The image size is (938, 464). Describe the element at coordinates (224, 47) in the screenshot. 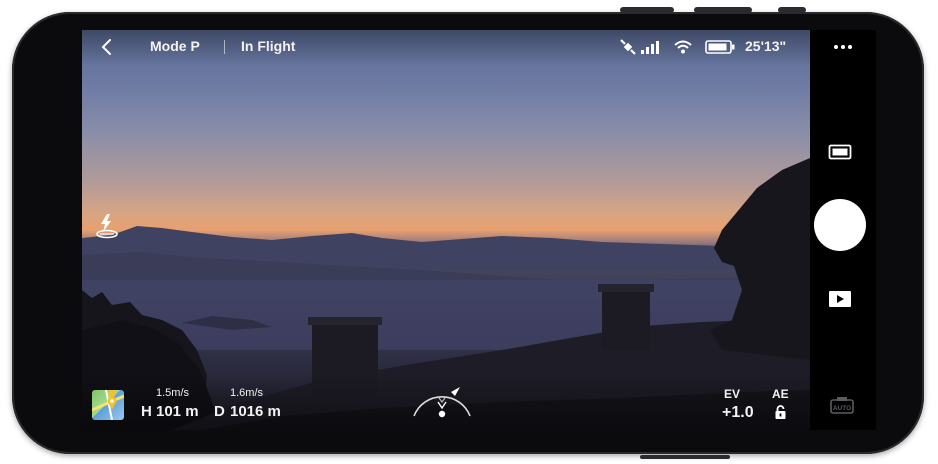

I see `topbar-divider` at that location.